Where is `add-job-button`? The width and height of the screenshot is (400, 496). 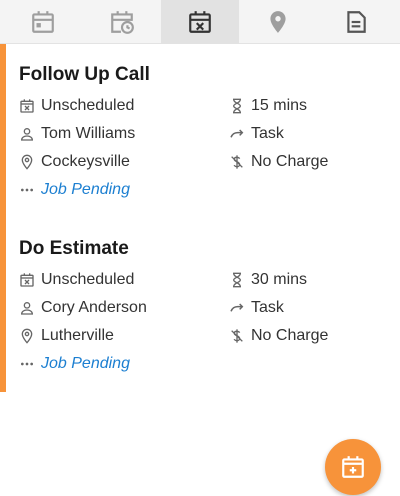
add-job-button is located at coordinates (353, 467).